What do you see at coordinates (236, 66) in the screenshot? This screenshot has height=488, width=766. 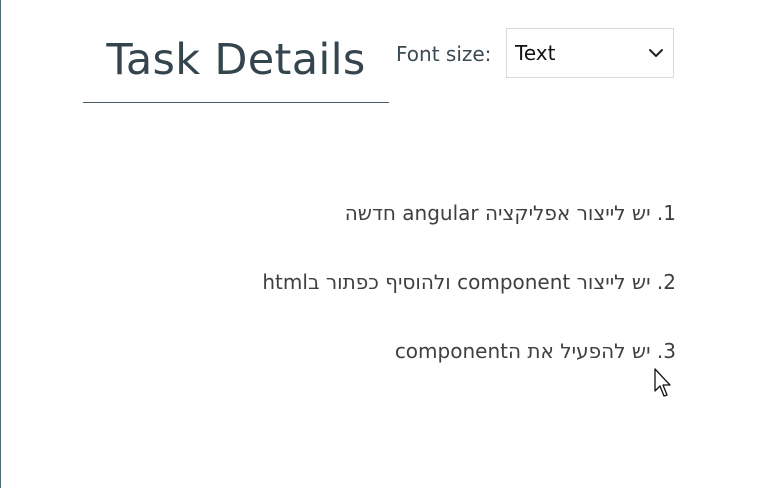 I see `page-title: Task Details` at bounding box center [236, 66].